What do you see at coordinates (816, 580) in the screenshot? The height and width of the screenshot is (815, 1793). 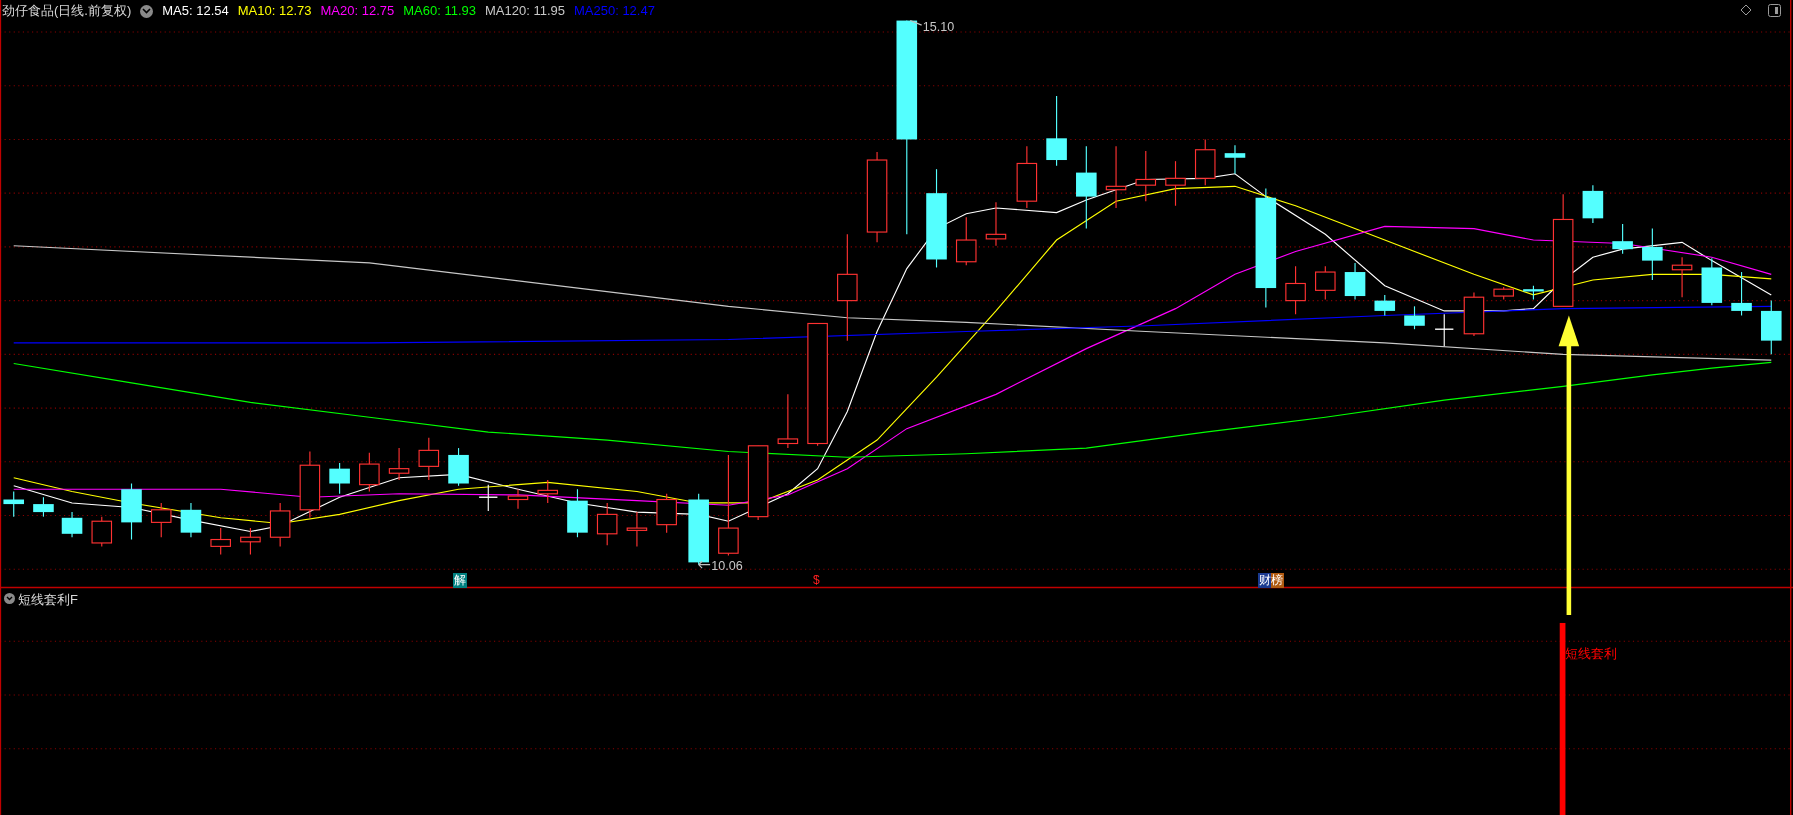 I see `event-marker: $` at bounding box center [816, 580].